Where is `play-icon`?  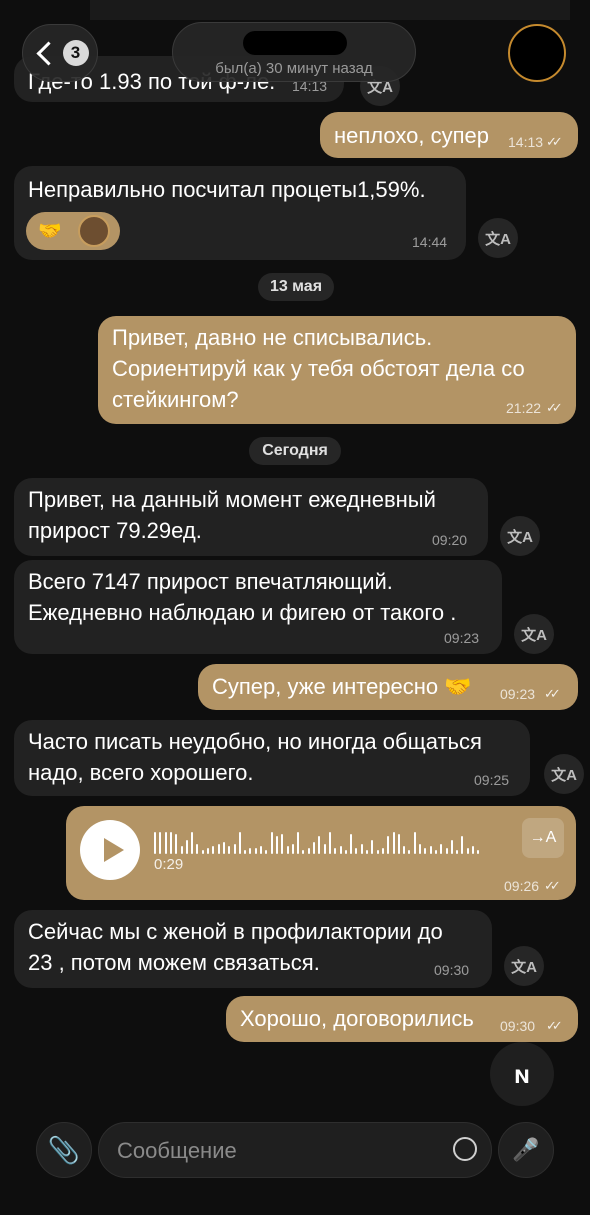 play-icon is located at coordinates (114, 850).